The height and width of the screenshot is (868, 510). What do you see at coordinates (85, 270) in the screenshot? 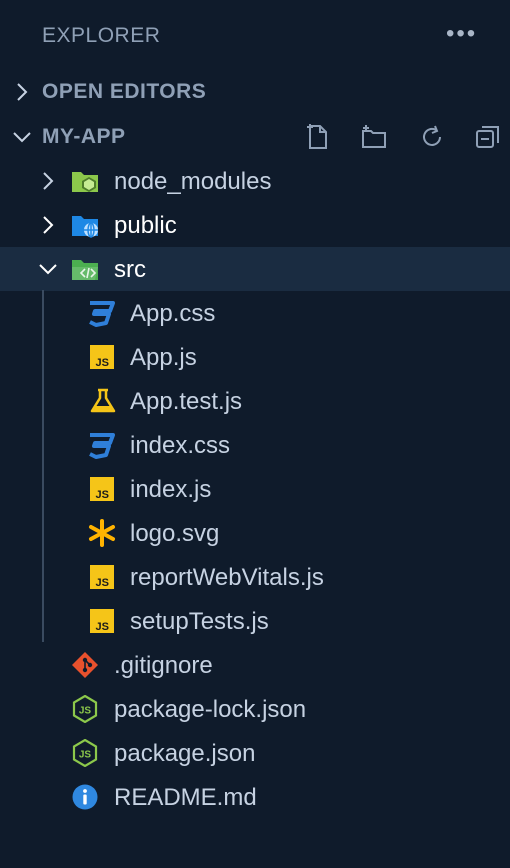
I see `src-folder-icon` at bounding box center [85, 270].